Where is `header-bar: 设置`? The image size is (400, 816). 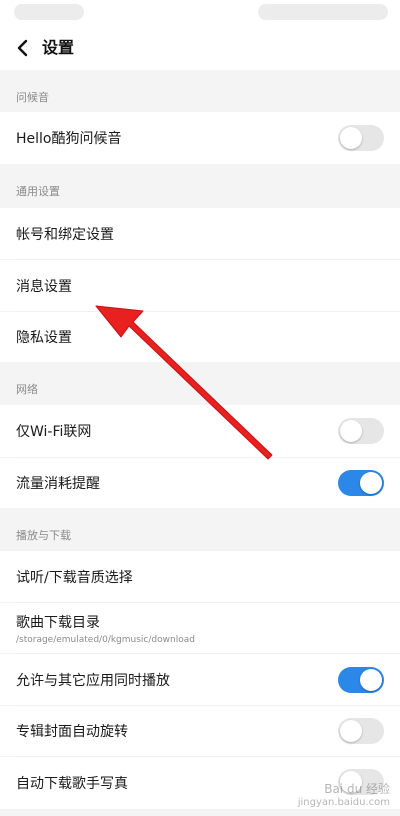 header-bar: 设置 is located at coordinates (200, 48).